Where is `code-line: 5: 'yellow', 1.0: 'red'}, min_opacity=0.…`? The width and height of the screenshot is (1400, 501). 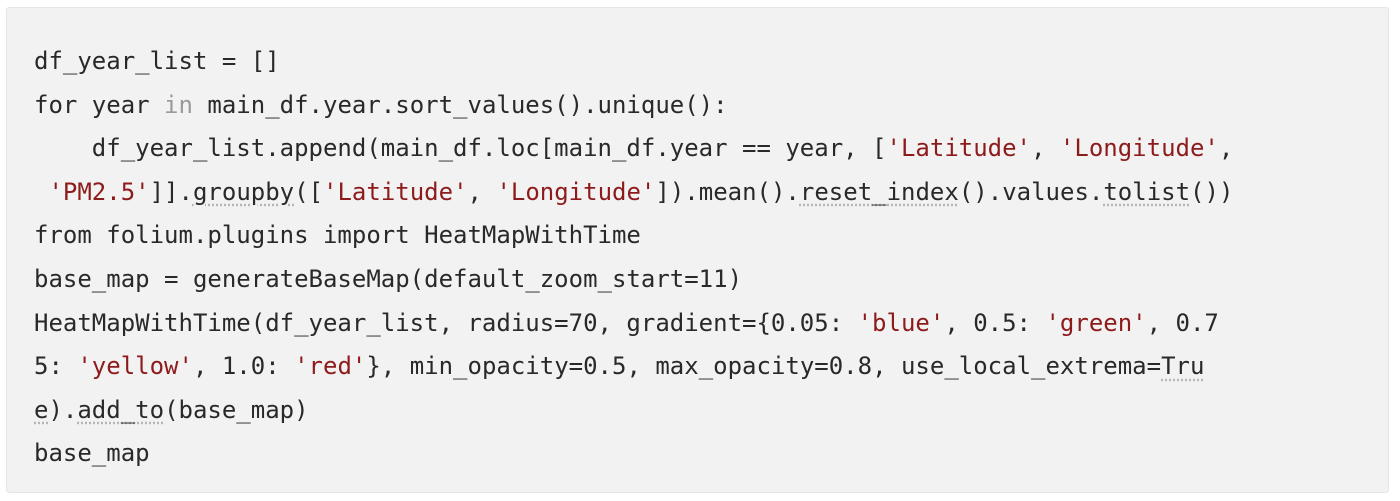
code-line: 5: 'yellow', 1.0: 'red'}, min_opacity=0.… is located at coordinates (633, 367).